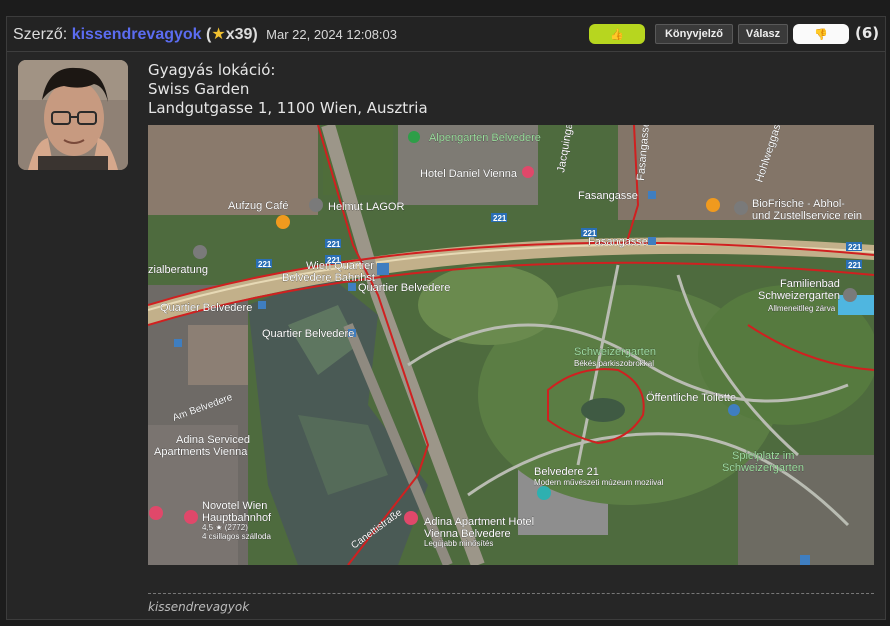 This screenshot has height=626, width=890. I want to click on map-label-adina-1: Adina Serviced, so click(213, 440).